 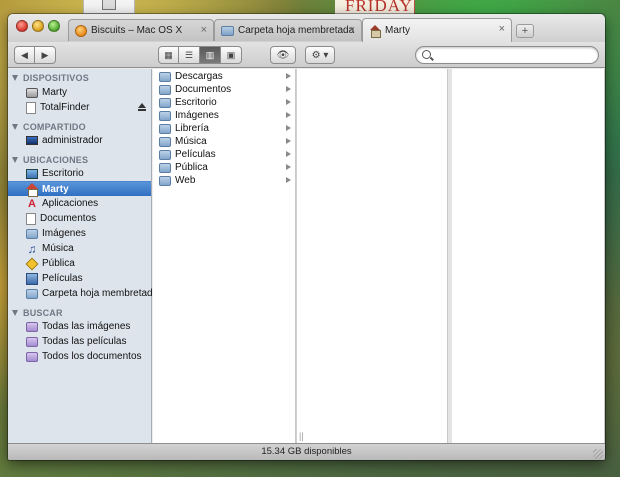 I want to click on sidebar-item-imagenes: Imágenes, so click(x=79, y=233).